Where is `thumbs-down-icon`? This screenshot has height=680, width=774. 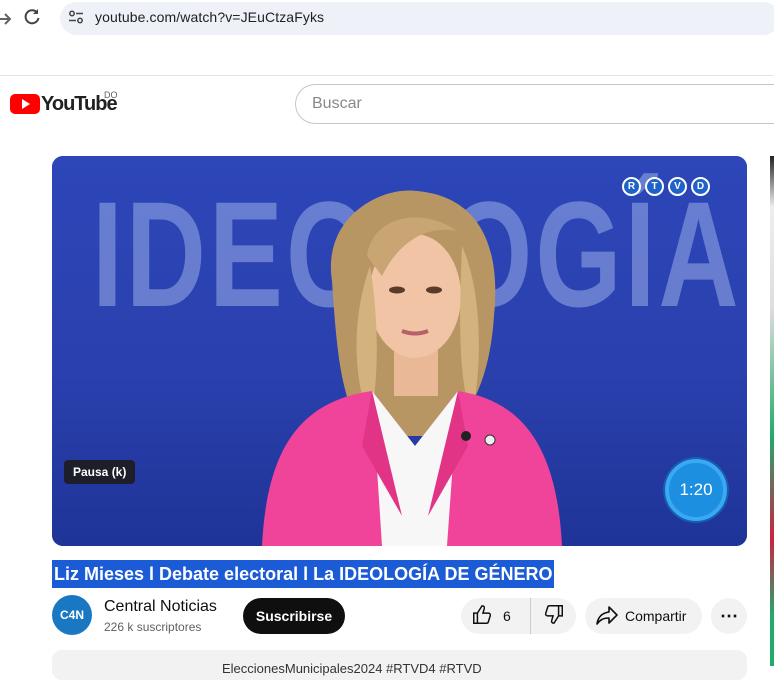 thumbs-down-icon is located at coordinates (554, 616).